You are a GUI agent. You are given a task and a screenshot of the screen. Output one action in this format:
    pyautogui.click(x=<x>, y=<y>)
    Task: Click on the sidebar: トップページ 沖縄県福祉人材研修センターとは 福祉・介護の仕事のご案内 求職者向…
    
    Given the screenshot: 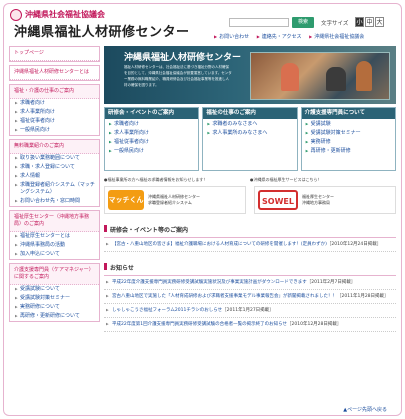 What is the action you would take?
    pyautogui.click(x=54, y=185)
    